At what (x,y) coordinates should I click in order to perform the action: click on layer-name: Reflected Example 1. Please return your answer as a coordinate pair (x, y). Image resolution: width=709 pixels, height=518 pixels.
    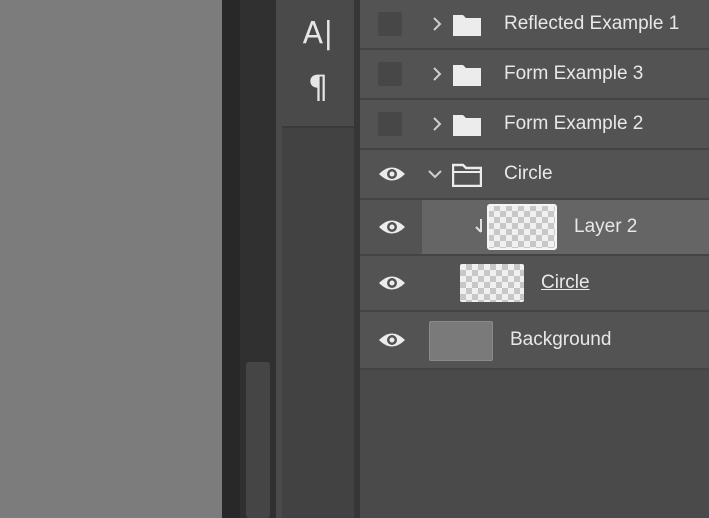
    Looking at the image, I should click on (592, 23).